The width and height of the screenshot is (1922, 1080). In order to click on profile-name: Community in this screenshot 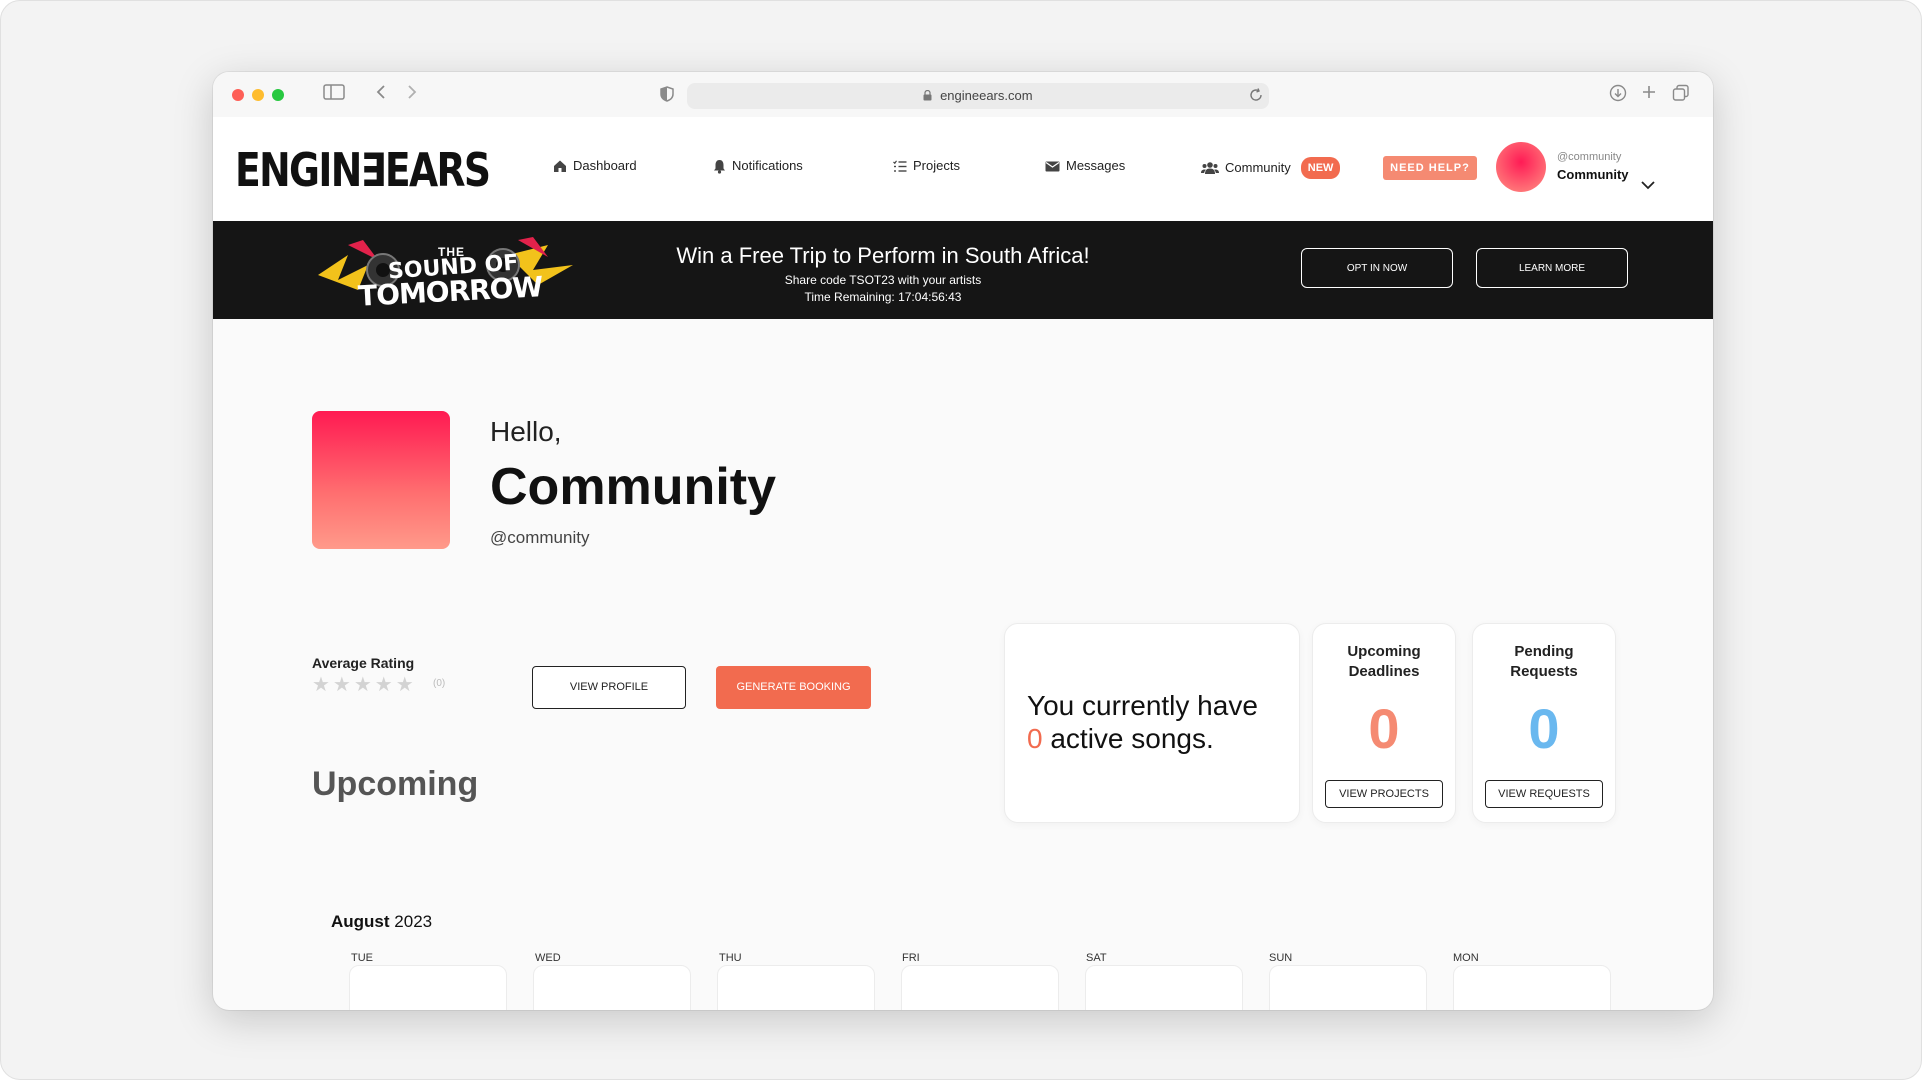, I will do `click(633, 487)`.